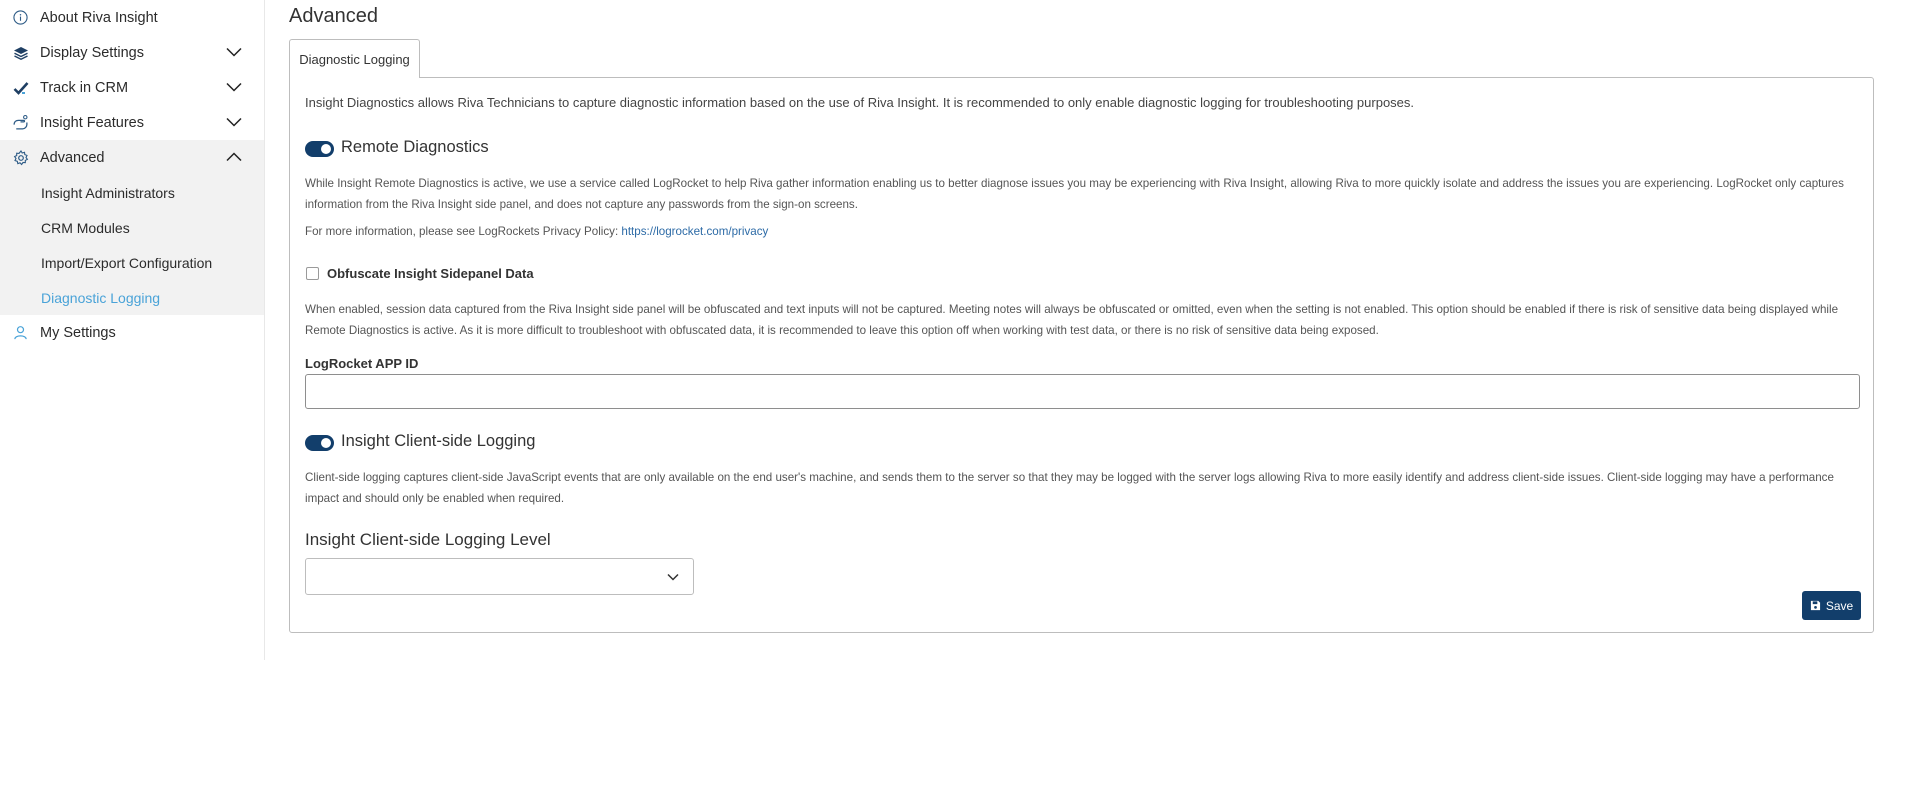 This screenshot has height=789, width=1911. What do you see at coordinates (20, 332) in the screenshot?
I see `user-icon` at bounding box center [20, 332].